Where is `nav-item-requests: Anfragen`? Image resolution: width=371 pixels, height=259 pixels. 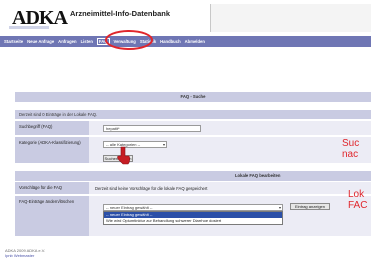 nav-item-requests: Anfragen is located at coordinates (67, 41).